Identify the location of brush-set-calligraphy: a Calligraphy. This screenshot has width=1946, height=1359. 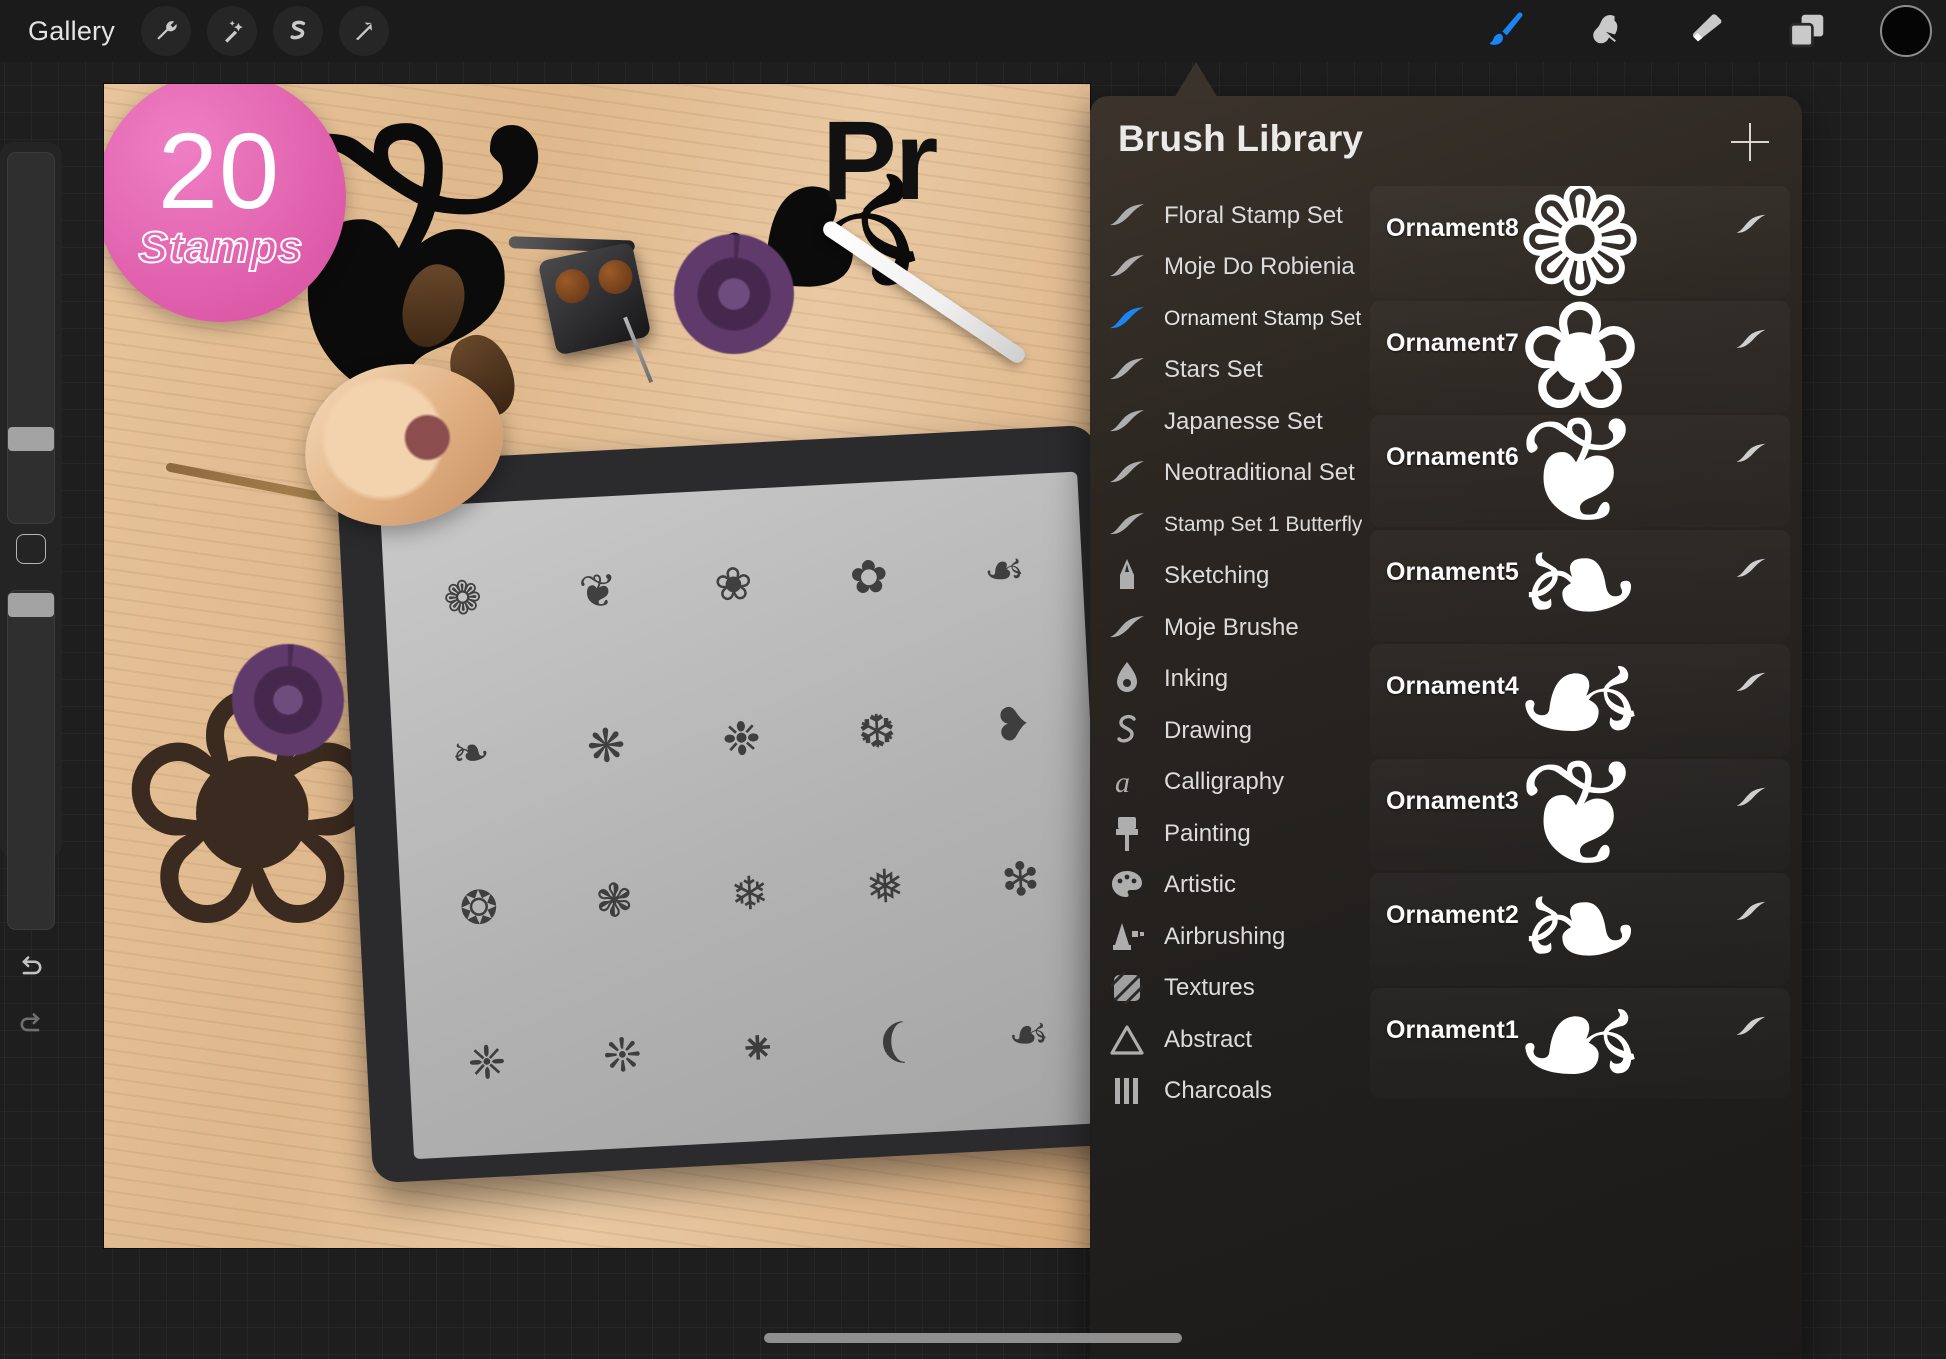
(1230, 783).